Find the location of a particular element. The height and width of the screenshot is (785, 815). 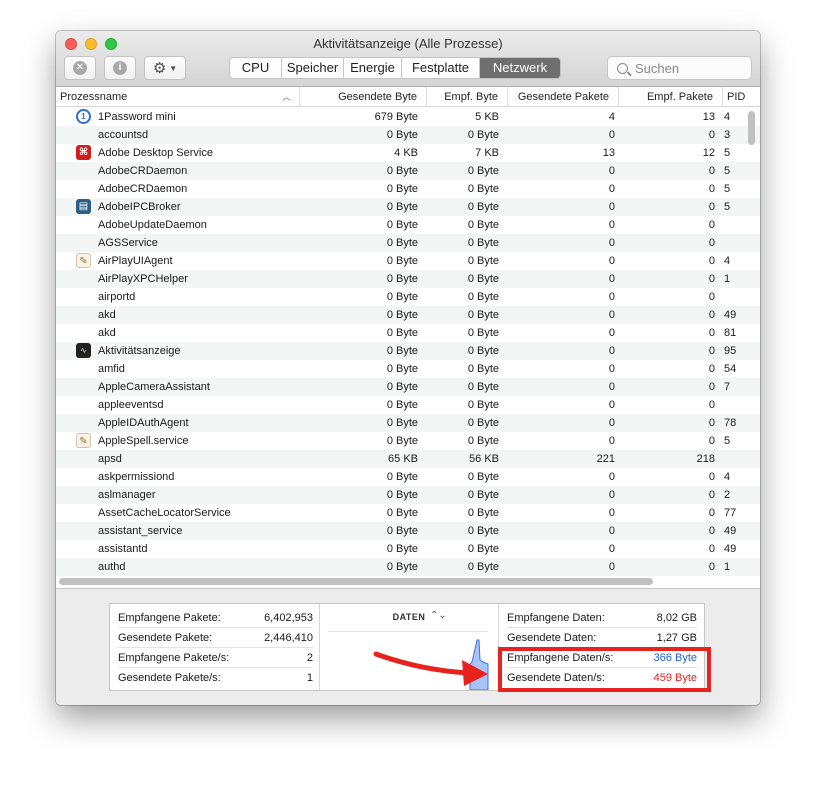

annotation-arrow is located at coordinates (430, 668).